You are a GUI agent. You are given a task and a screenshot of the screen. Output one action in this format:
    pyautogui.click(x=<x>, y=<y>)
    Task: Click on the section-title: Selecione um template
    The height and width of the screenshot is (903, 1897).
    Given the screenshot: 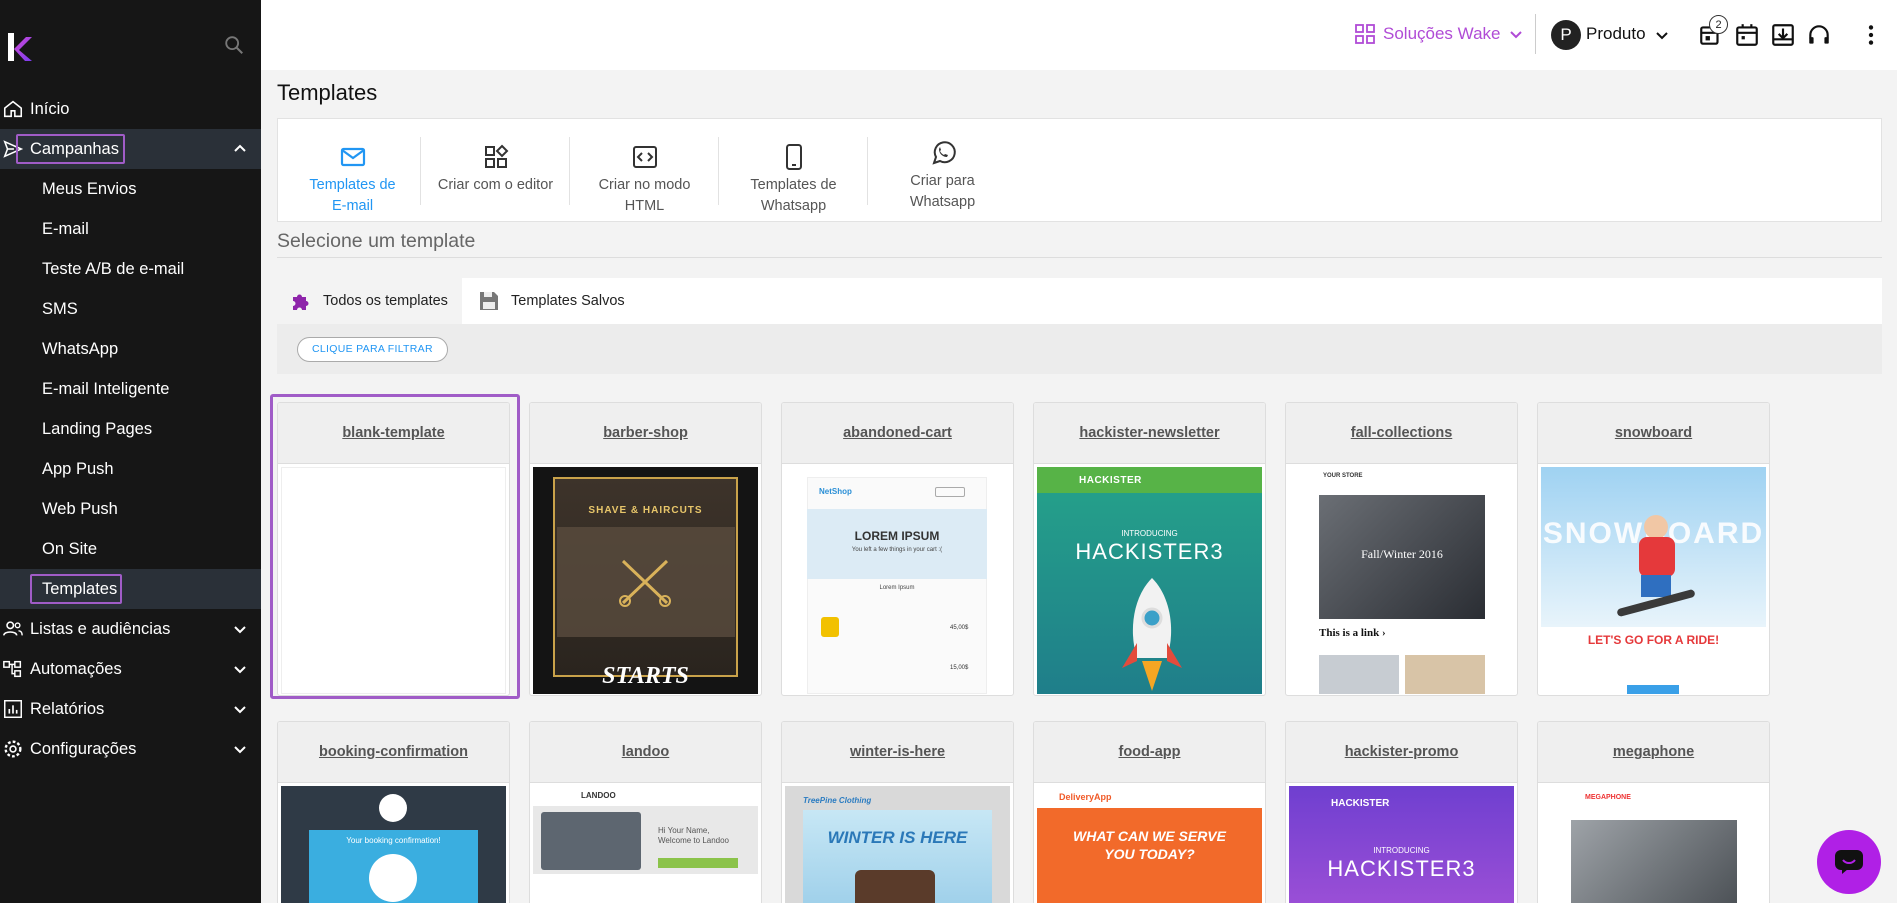 What is the action you would take?
    pyautogui.click(x=376, y=241)
    